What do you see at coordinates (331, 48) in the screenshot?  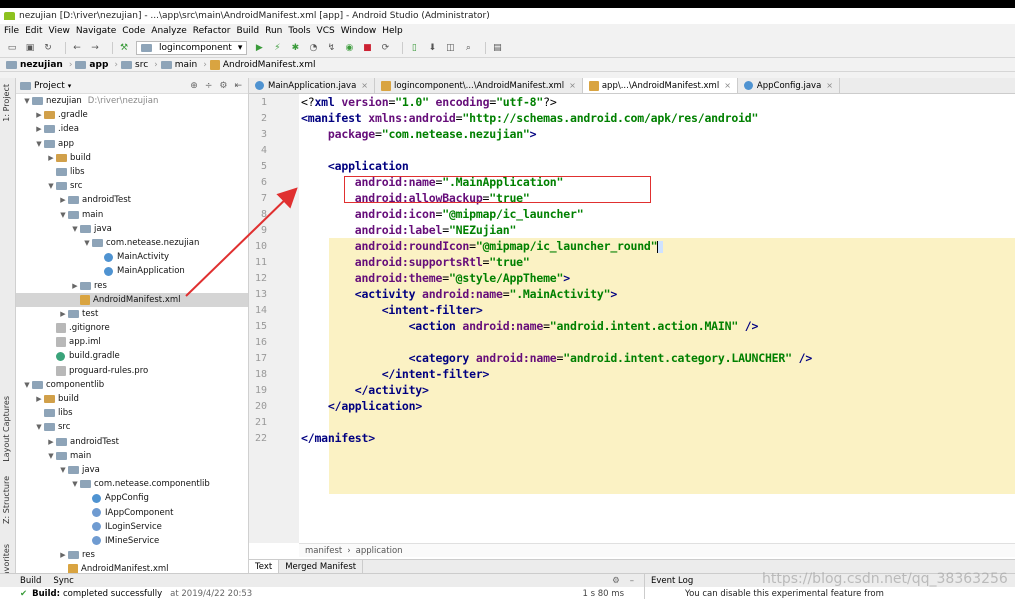 I see `attach-debugger-icon: ↯` at bounding box center [331, 48].